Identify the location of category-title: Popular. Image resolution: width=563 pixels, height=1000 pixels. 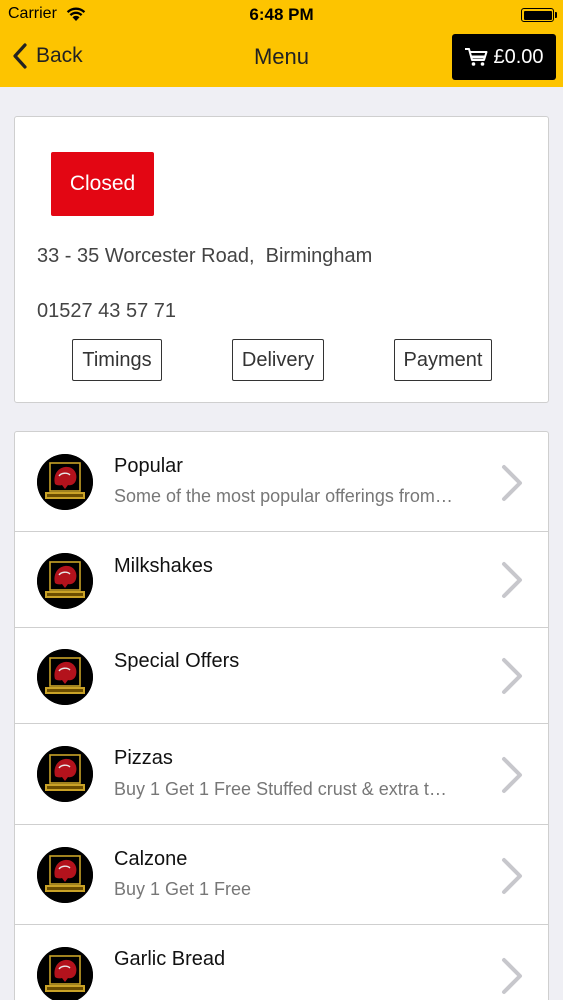
(148, 466).